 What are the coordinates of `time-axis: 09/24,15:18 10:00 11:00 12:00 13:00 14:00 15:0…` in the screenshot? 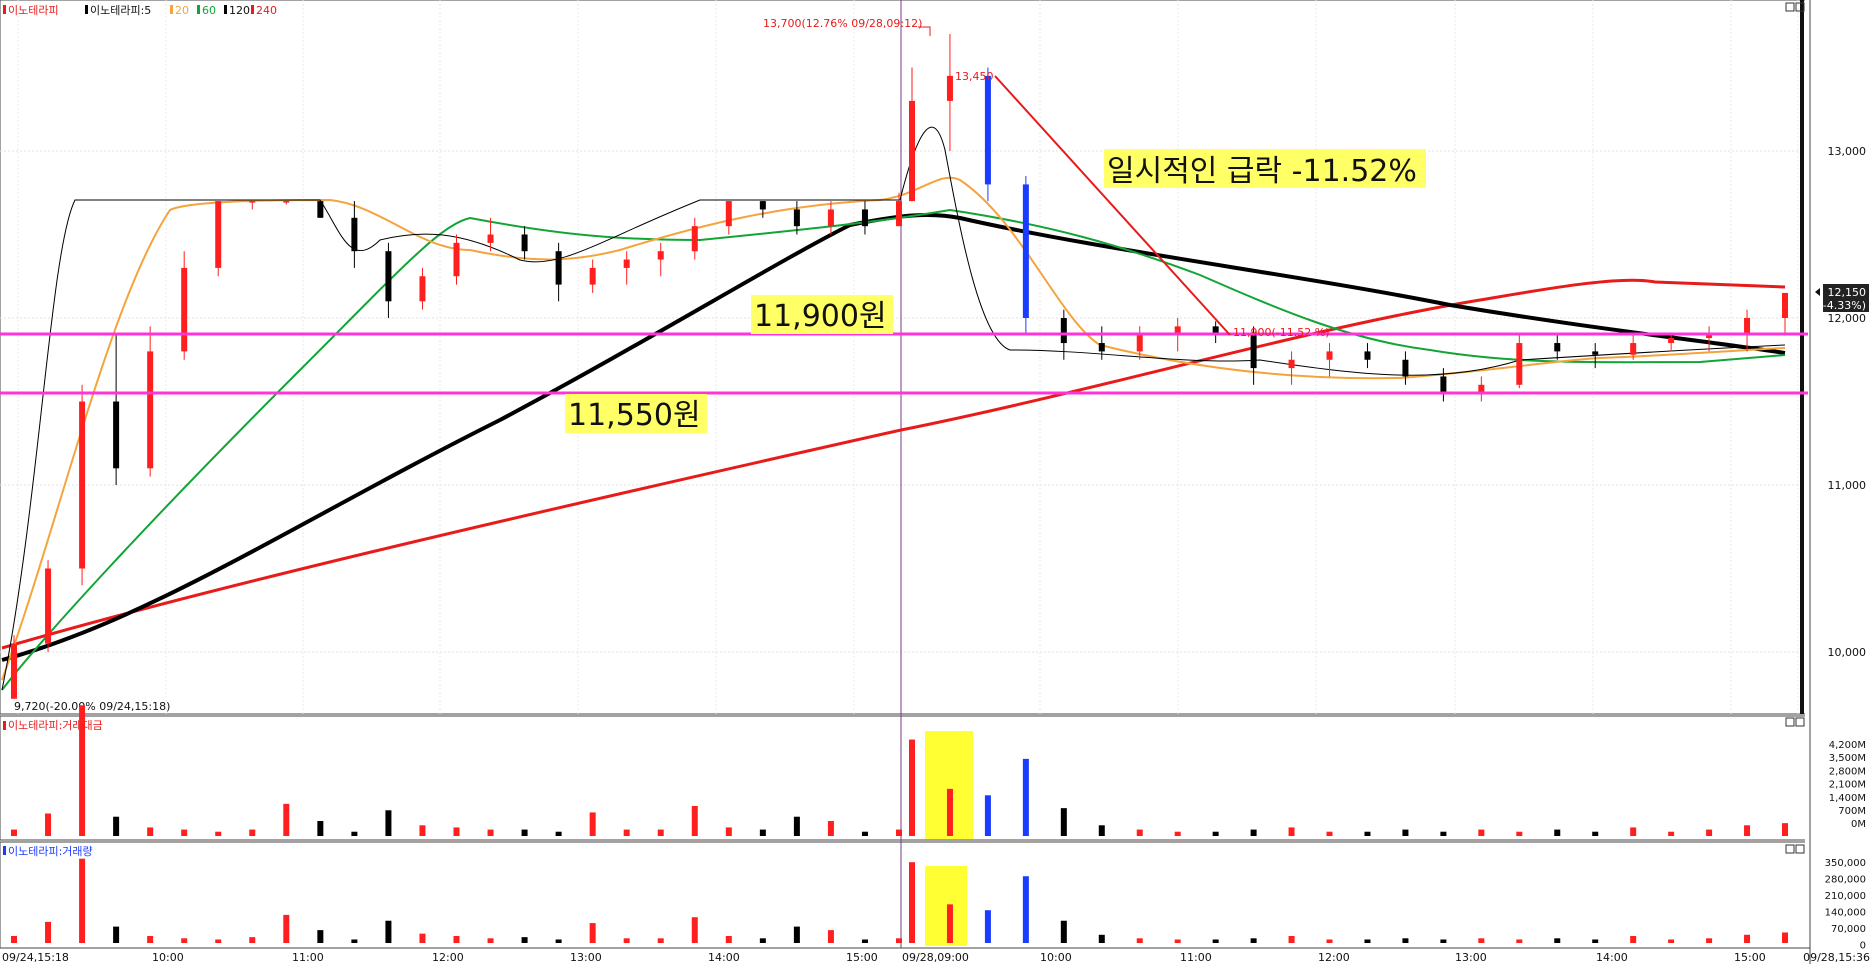 It's located at (936, 957).